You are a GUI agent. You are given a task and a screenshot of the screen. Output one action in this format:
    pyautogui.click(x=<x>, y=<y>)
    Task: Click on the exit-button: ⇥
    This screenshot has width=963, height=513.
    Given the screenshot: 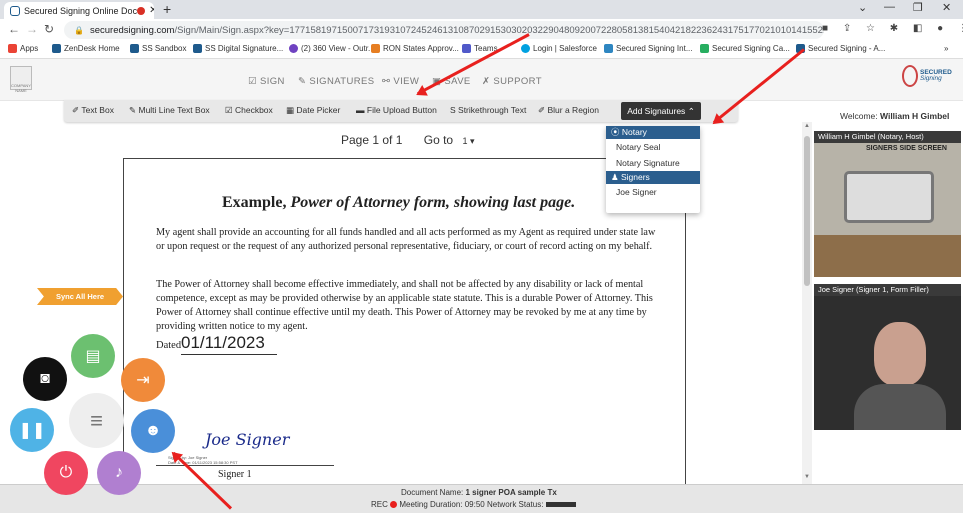 What is the action you would take?
    pyautogui.click(x=143, y=380)
    